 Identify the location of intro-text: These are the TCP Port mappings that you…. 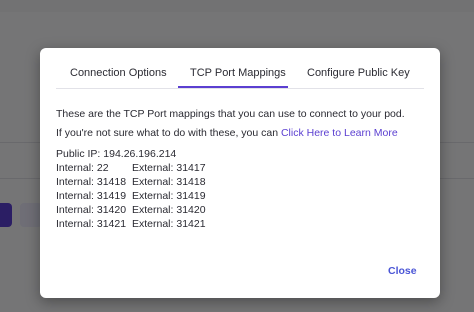
(230, 114).